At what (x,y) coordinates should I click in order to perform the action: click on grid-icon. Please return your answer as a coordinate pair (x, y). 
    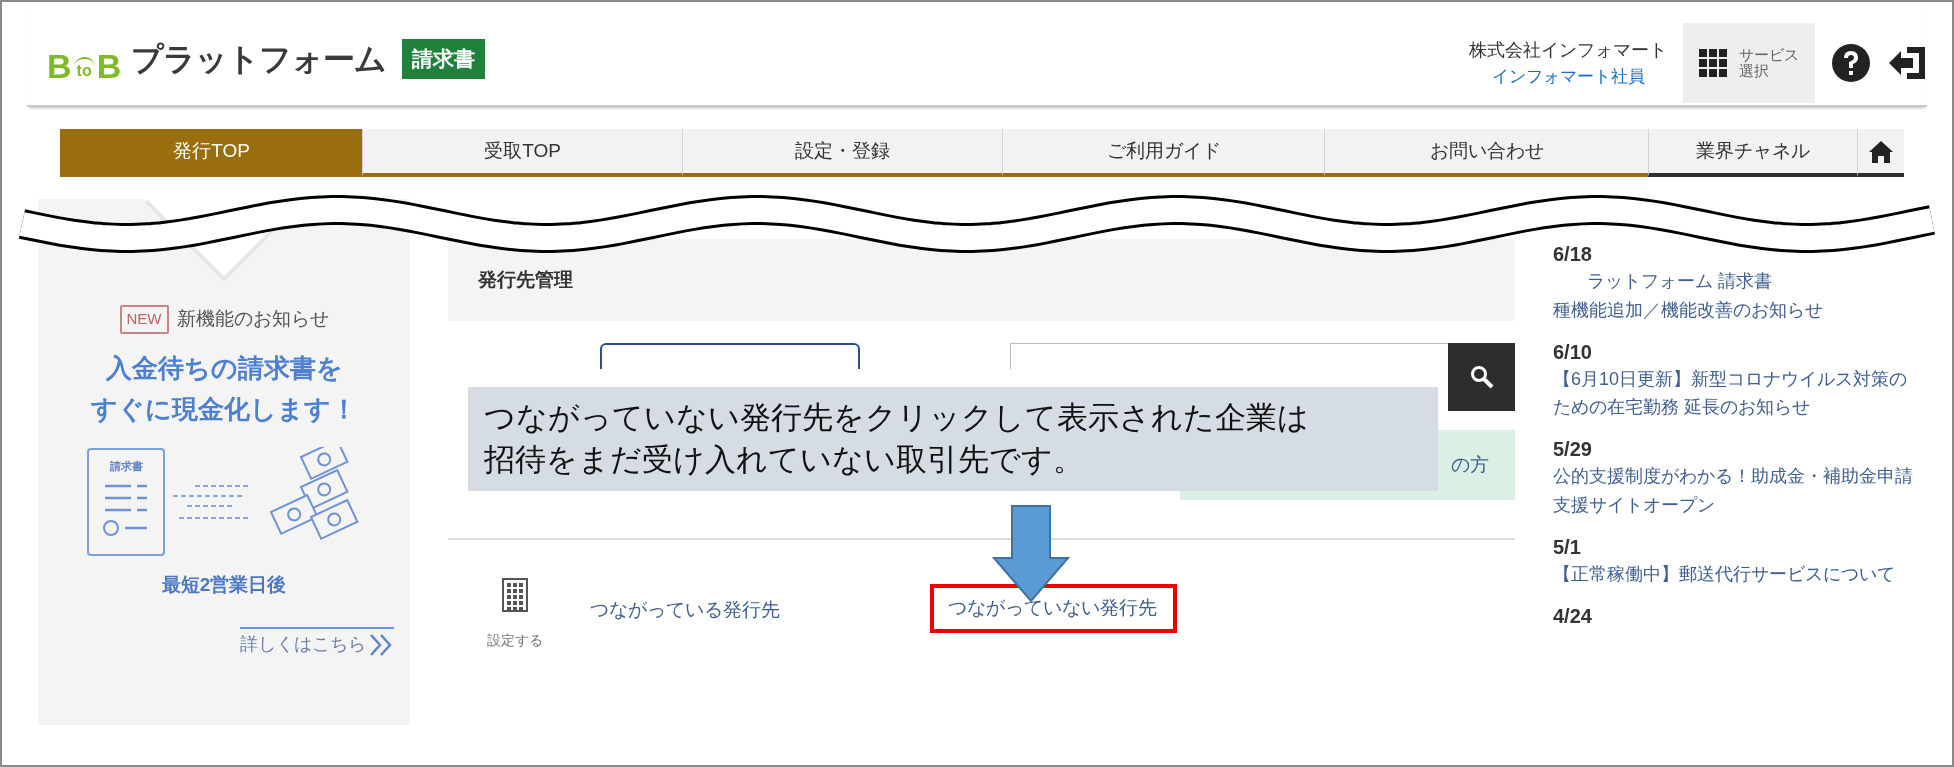
    Looking at the image, I should click on (1713, 63).